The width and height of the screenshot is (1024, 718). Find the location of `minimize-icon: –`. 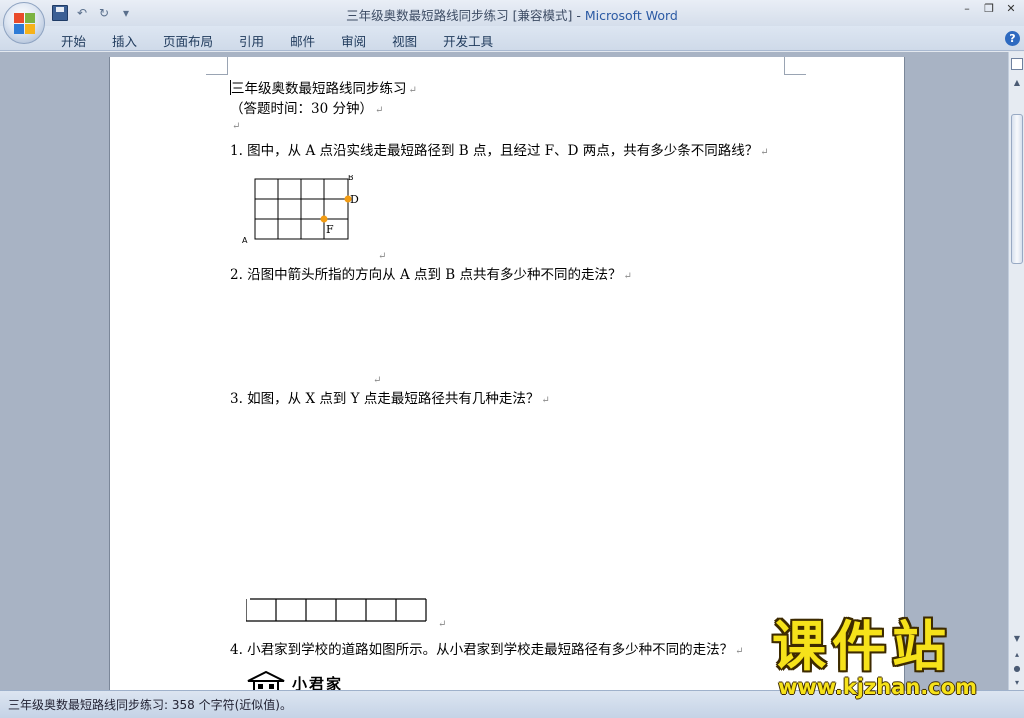

minimize-icon: – is located at coordinates (967, 8).